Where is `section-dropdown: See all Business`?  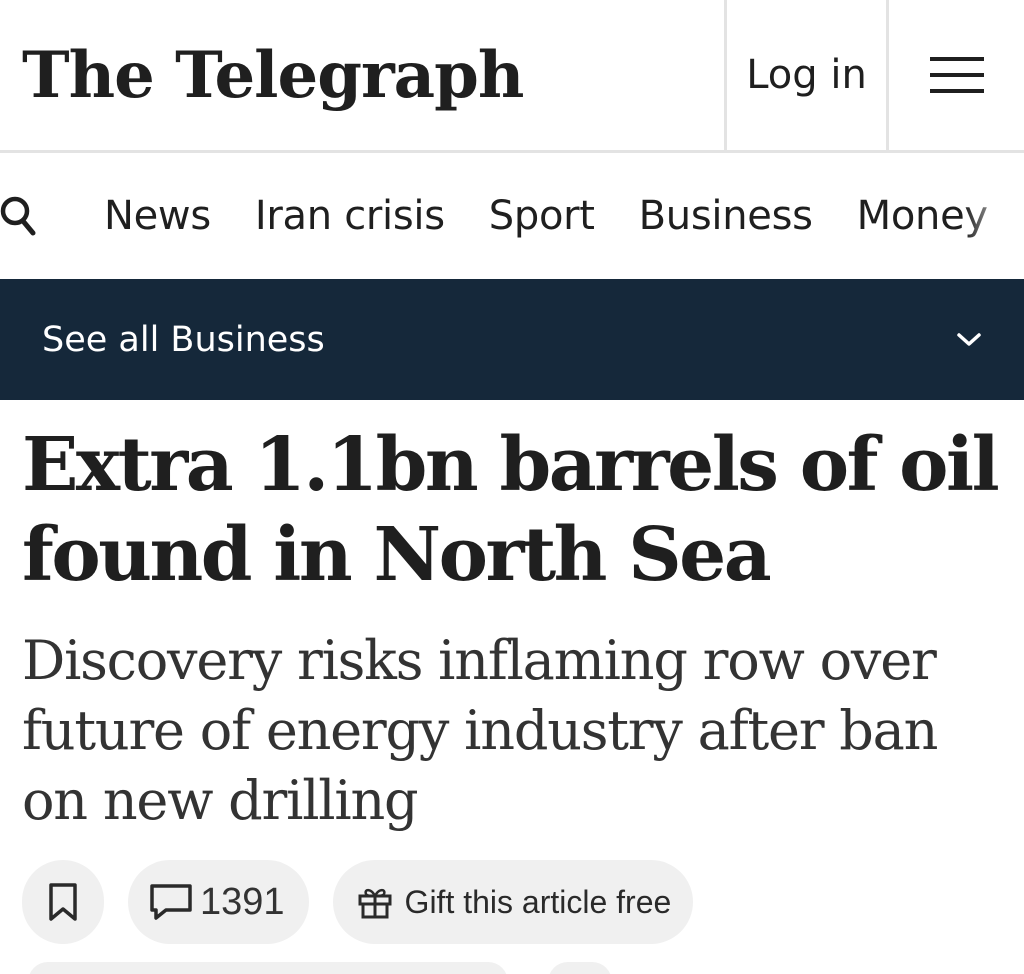
section-dropdown: See all Business is located at coordinates (512, 339).